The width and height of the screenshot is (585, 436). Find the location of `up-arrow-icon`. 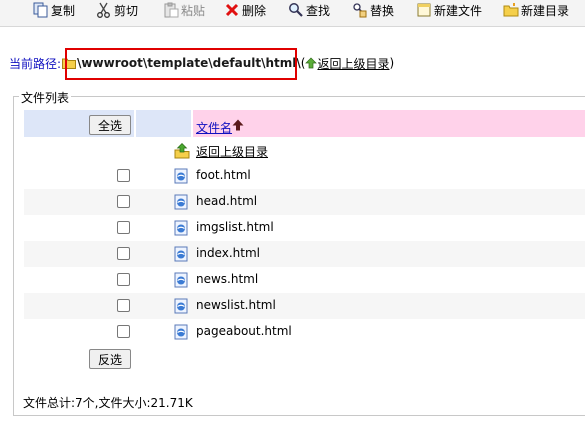

up-arrow-icon is located at coordinates (311, 63).